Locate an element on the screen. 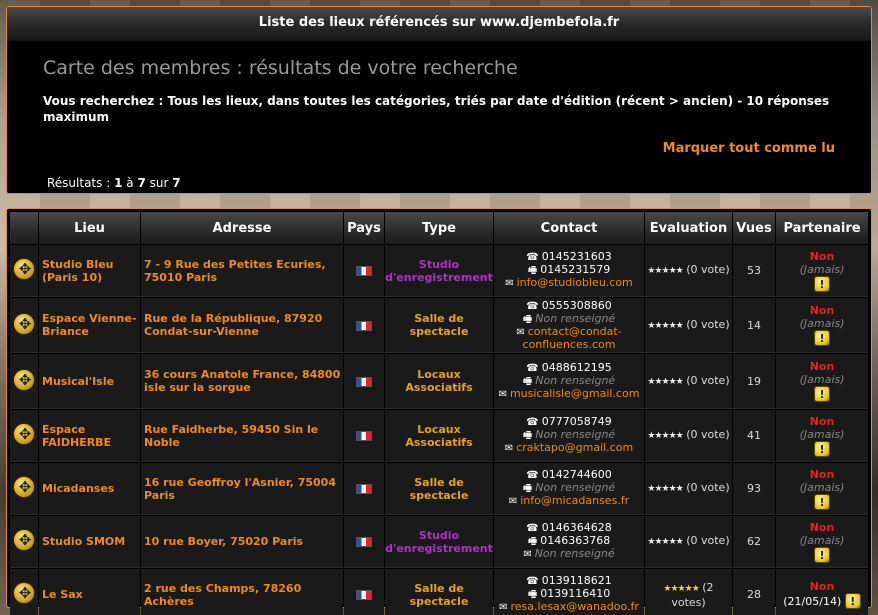 The width and height of the screenshot is (878, 615). phone-number: 0145231603 is located at coordinates (576, 256).